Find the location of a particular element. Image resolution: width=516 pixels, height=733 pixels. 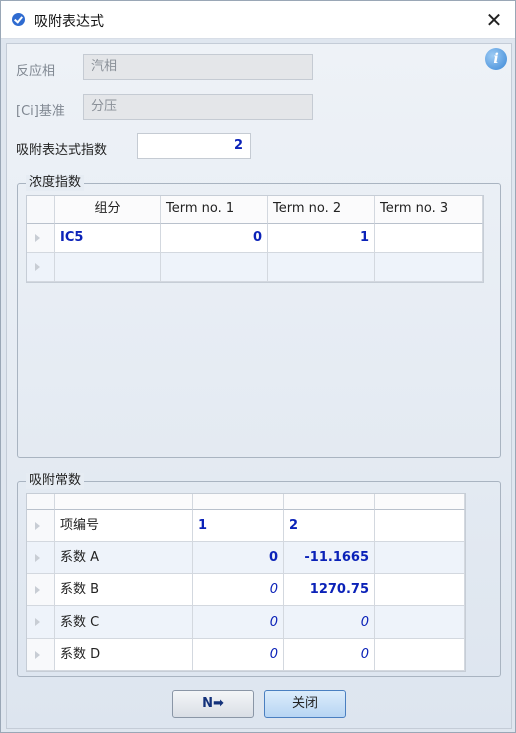

phase-field: 汽相 is located at coordinates (198, 67).